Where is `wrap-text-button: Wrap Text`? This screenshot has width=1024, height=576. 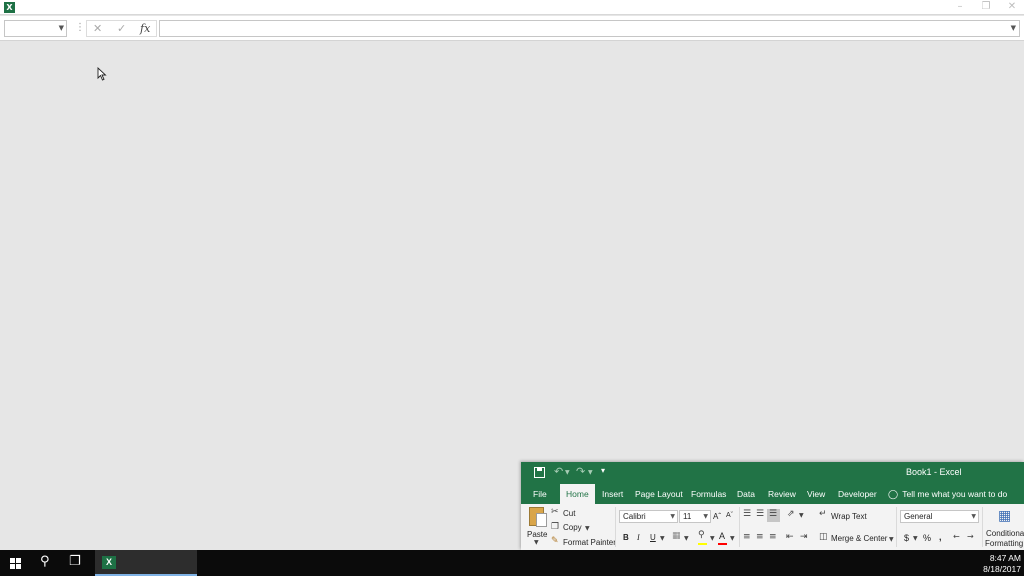
wrap-text-button: Wrap Text is located at coordinates (849, 516).